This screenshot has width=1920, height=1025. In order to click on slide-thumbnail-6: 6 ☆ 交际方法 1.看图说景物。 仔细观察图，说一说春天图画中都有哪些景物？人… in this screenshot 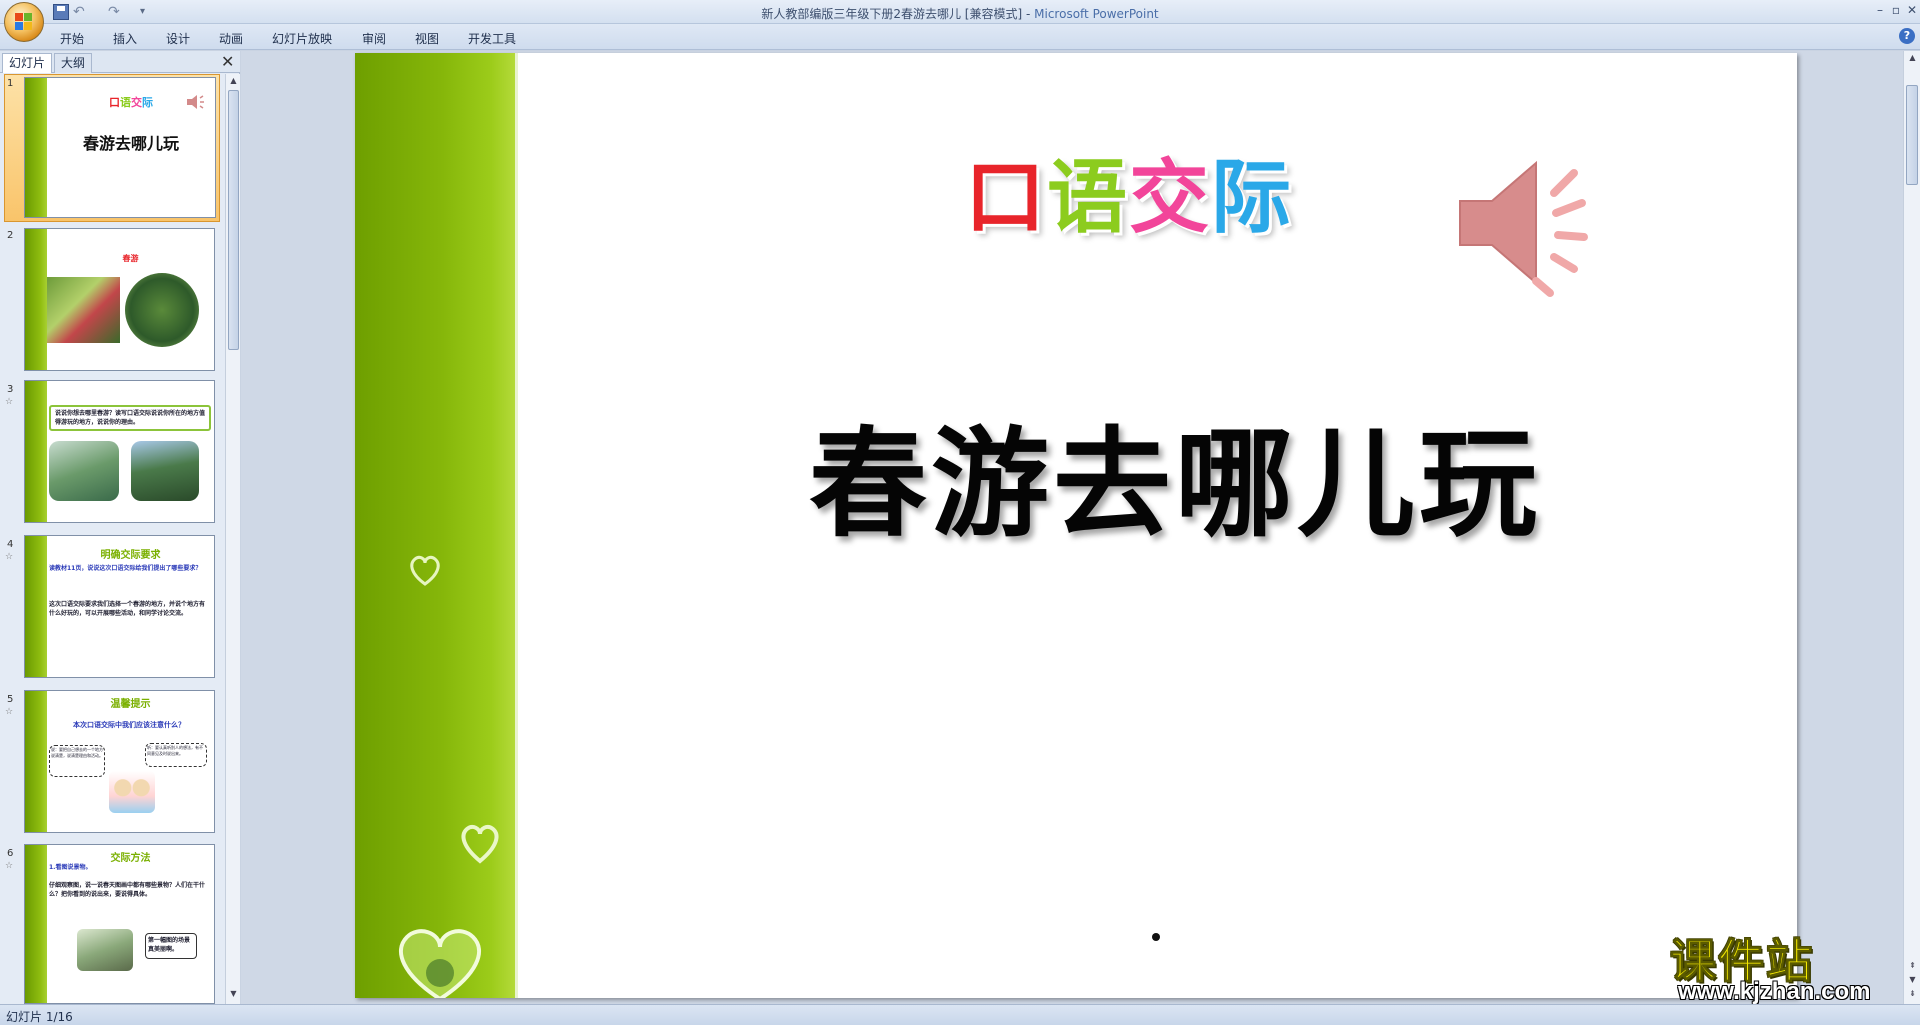, I will do `click(112, 924)`.